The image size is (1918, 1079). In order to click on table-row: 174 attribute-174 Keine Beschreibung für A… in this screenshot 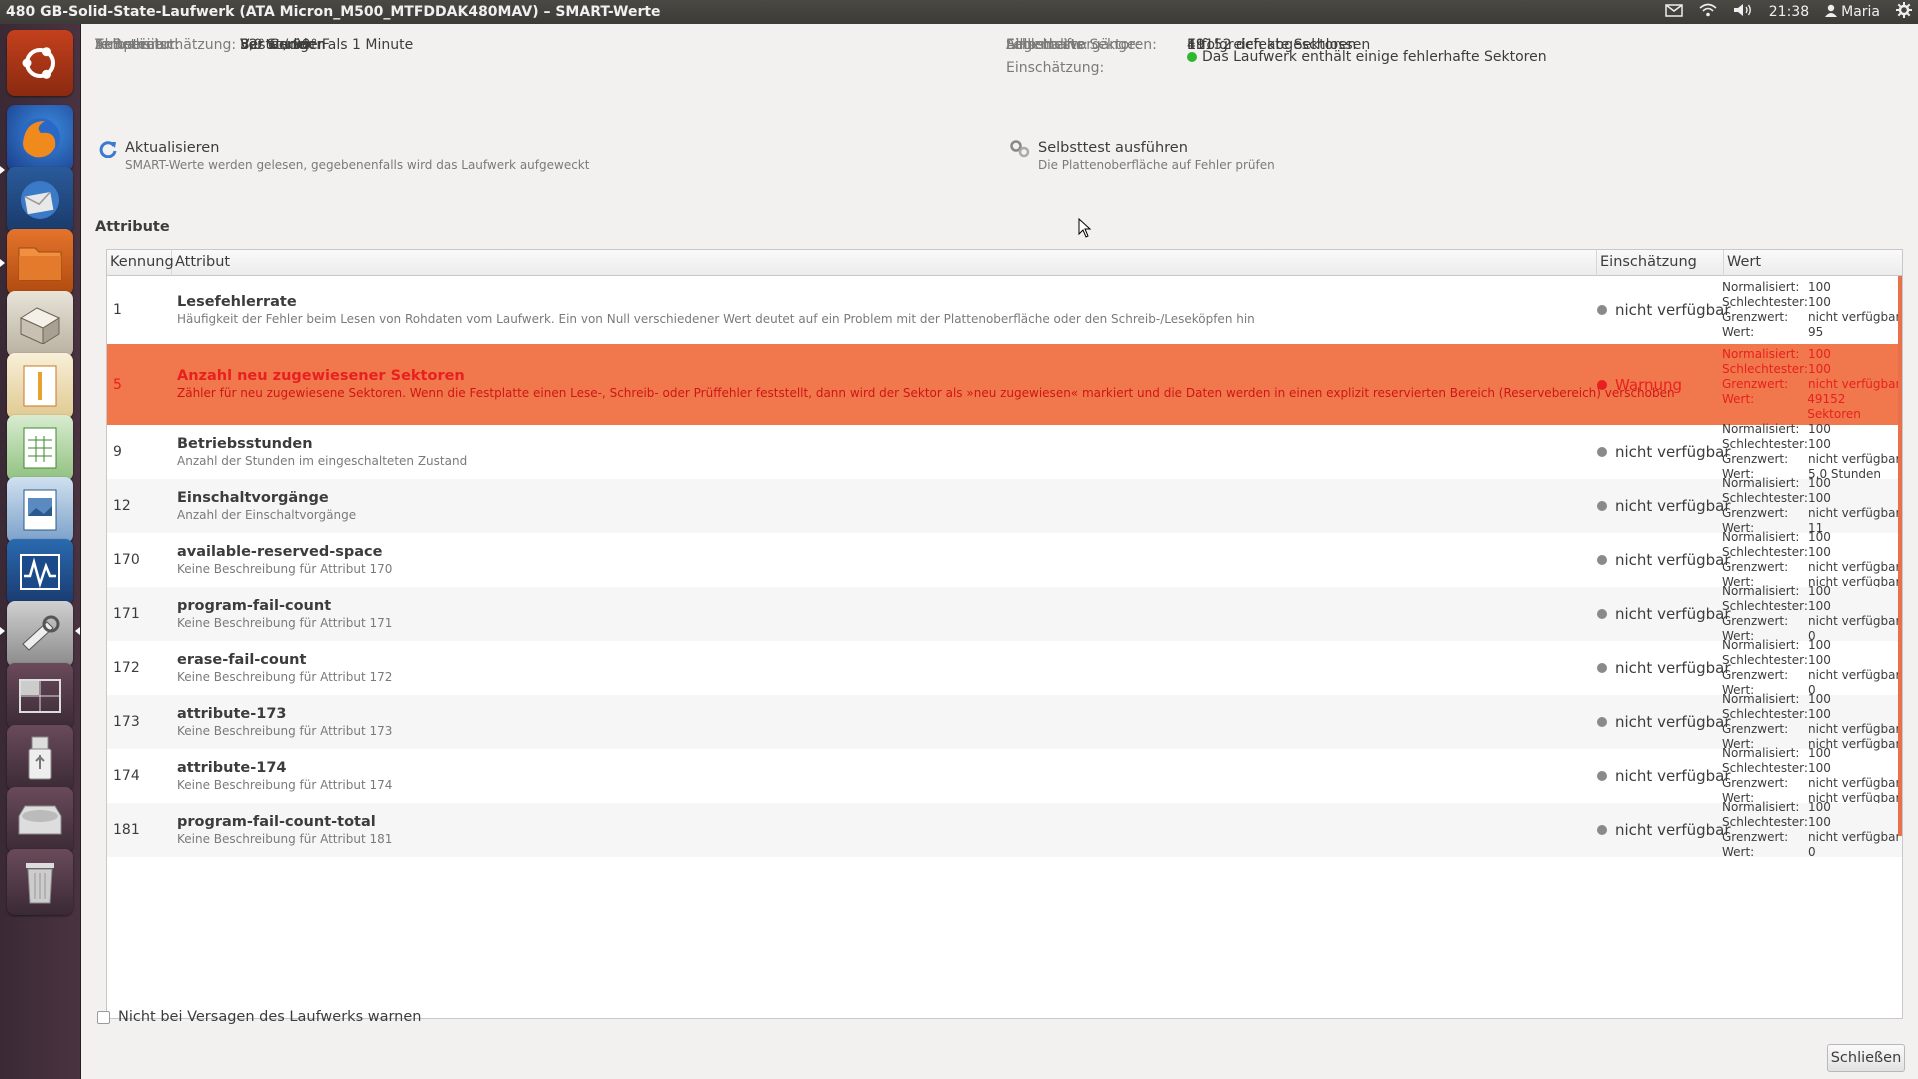, I will do `click(1004, 776)`.